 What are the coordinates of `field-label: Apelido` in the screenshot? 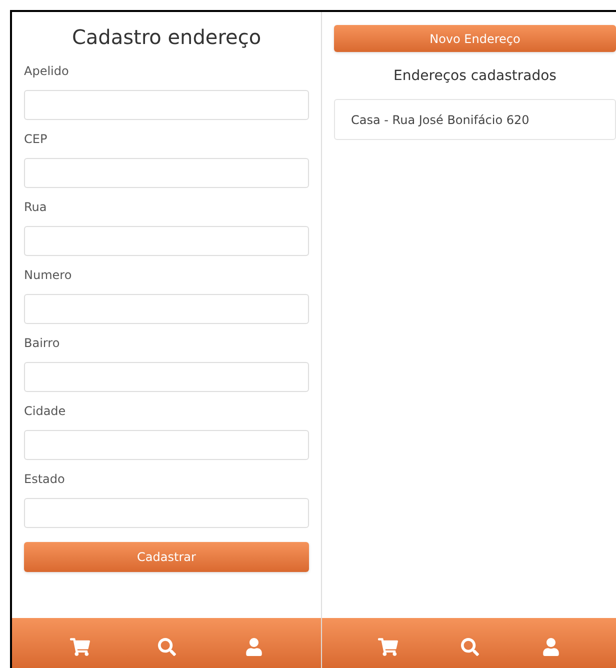 It's located at (47, 71).